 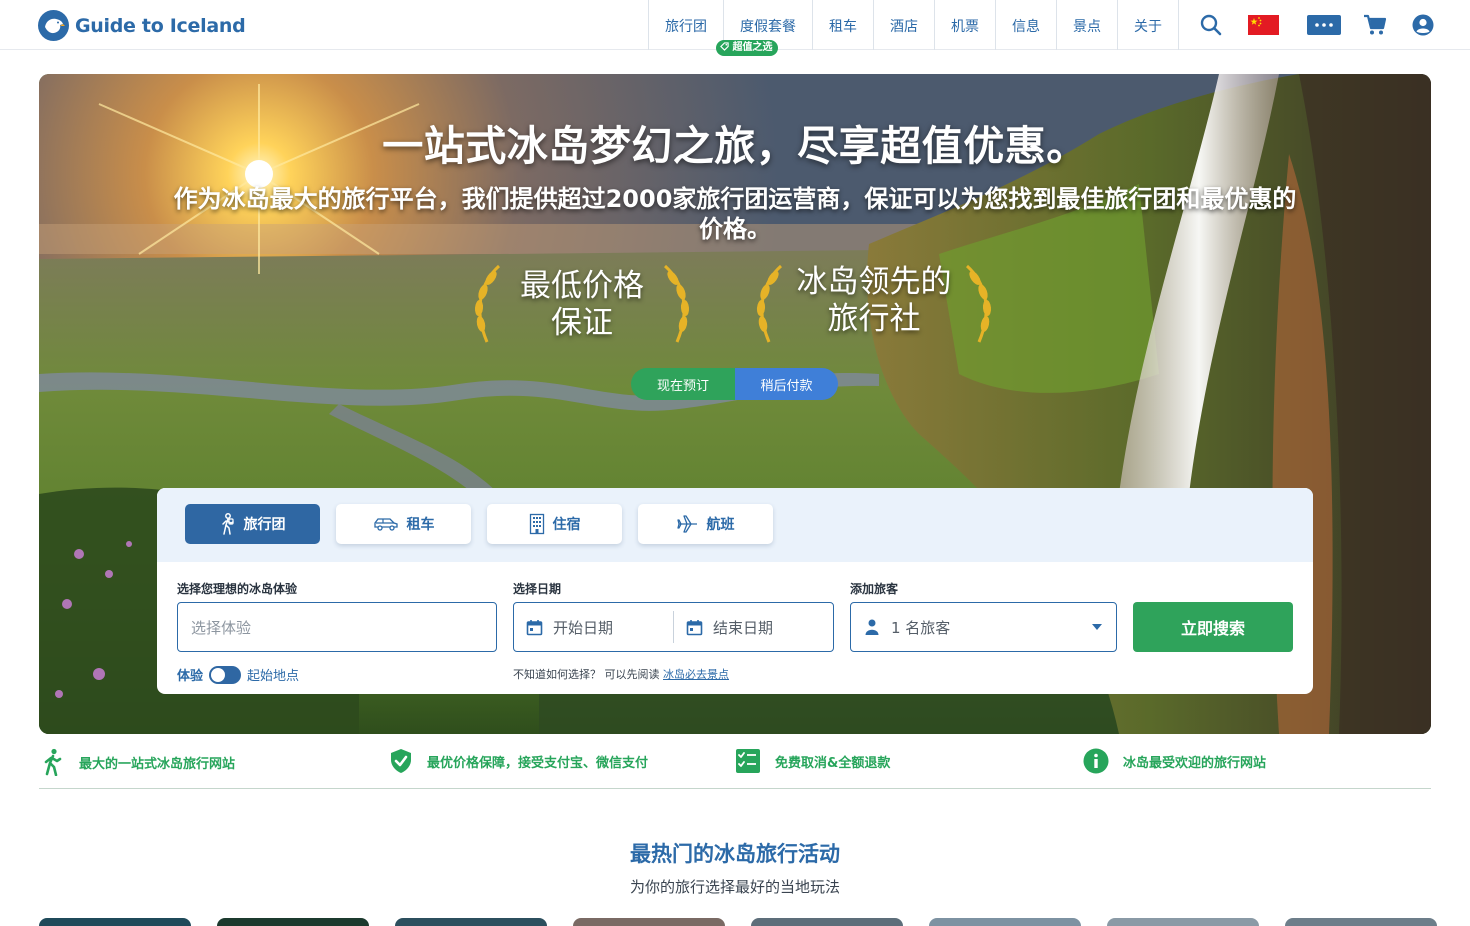 I want to click on nav-item-info: 信息, so click(x=1025, y=25).